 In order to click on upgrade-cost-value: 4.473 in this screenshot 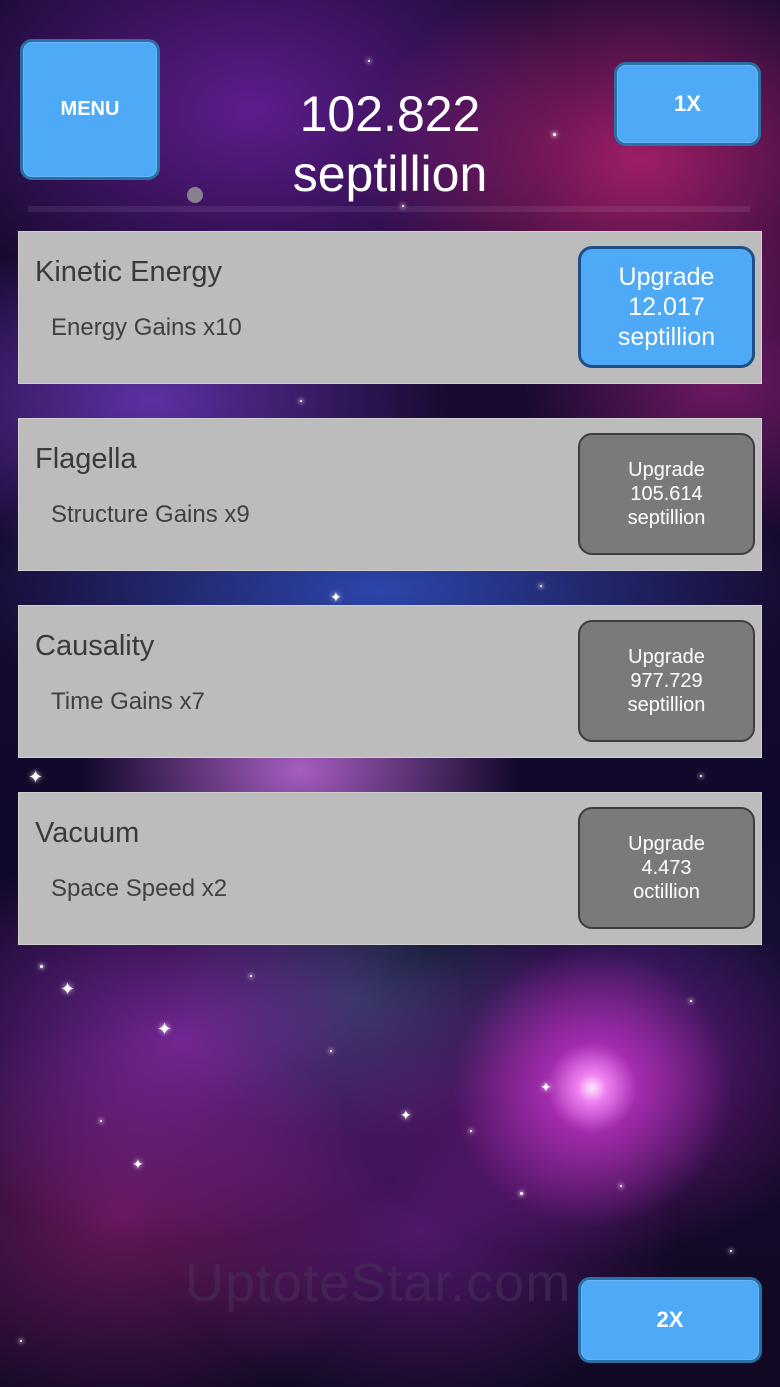, I will do `click(666, 868)`.